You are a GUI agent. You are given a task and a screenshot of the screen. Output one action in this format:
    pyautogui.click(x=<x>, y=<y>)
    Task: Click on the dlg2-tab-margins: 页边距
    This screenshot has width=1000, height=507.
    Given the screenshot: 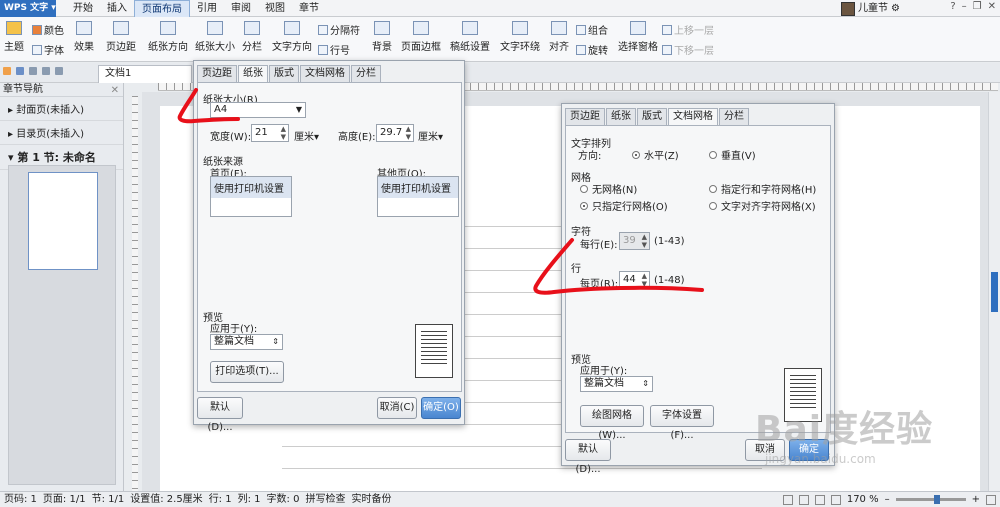 What is the action you would take?
    pyautogui.click(x=585, y=116)
    